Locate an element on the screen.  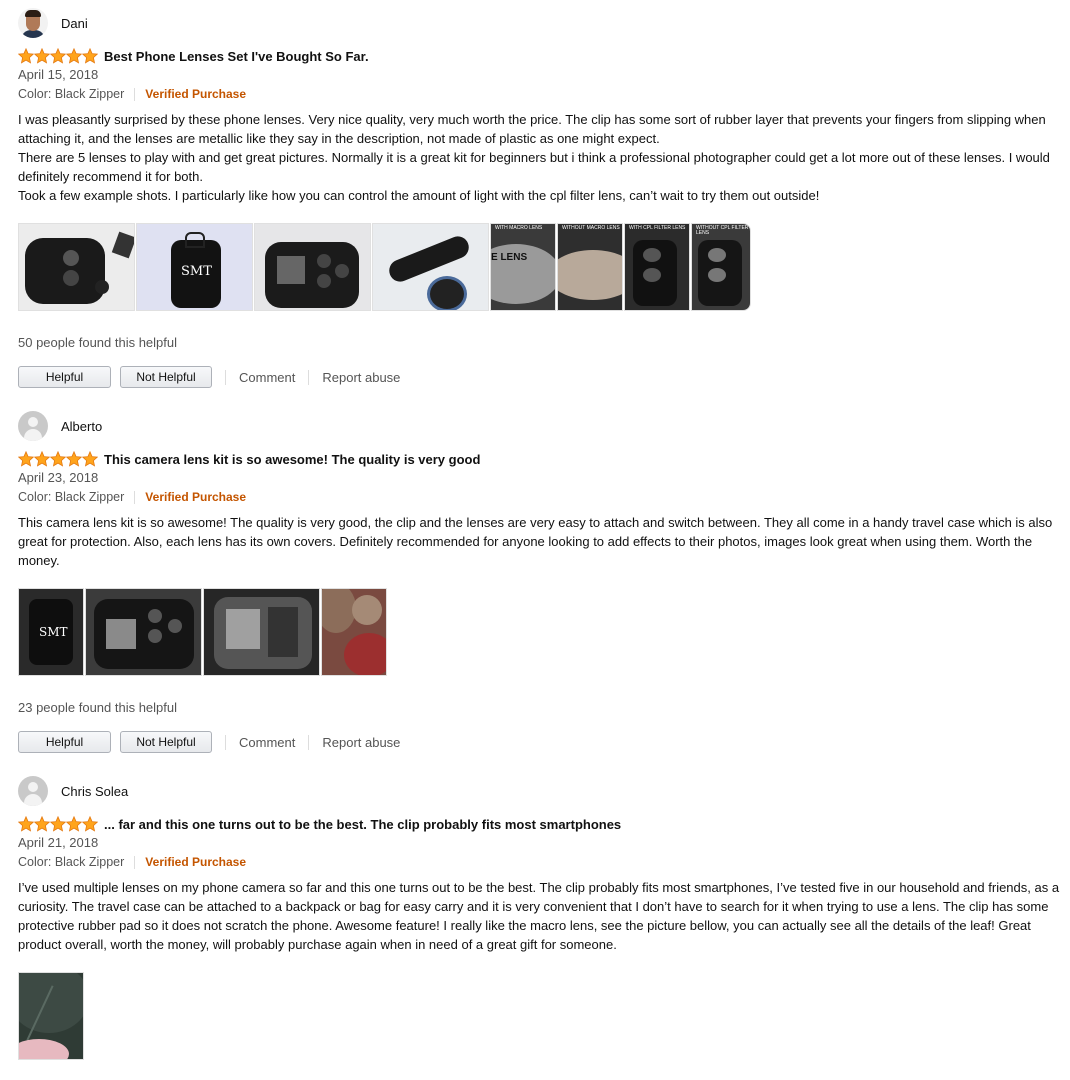
review-images: SMT is located at coordinates (203, 632).